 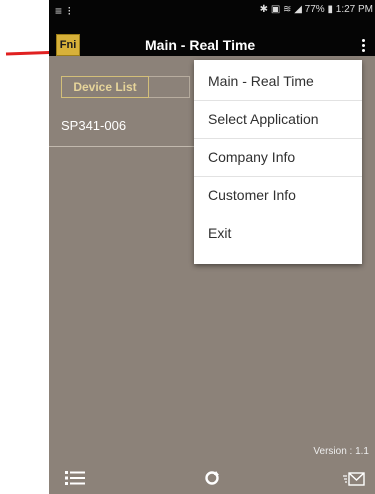 I want to click on refresh-icon, so click(x=212, y=478).